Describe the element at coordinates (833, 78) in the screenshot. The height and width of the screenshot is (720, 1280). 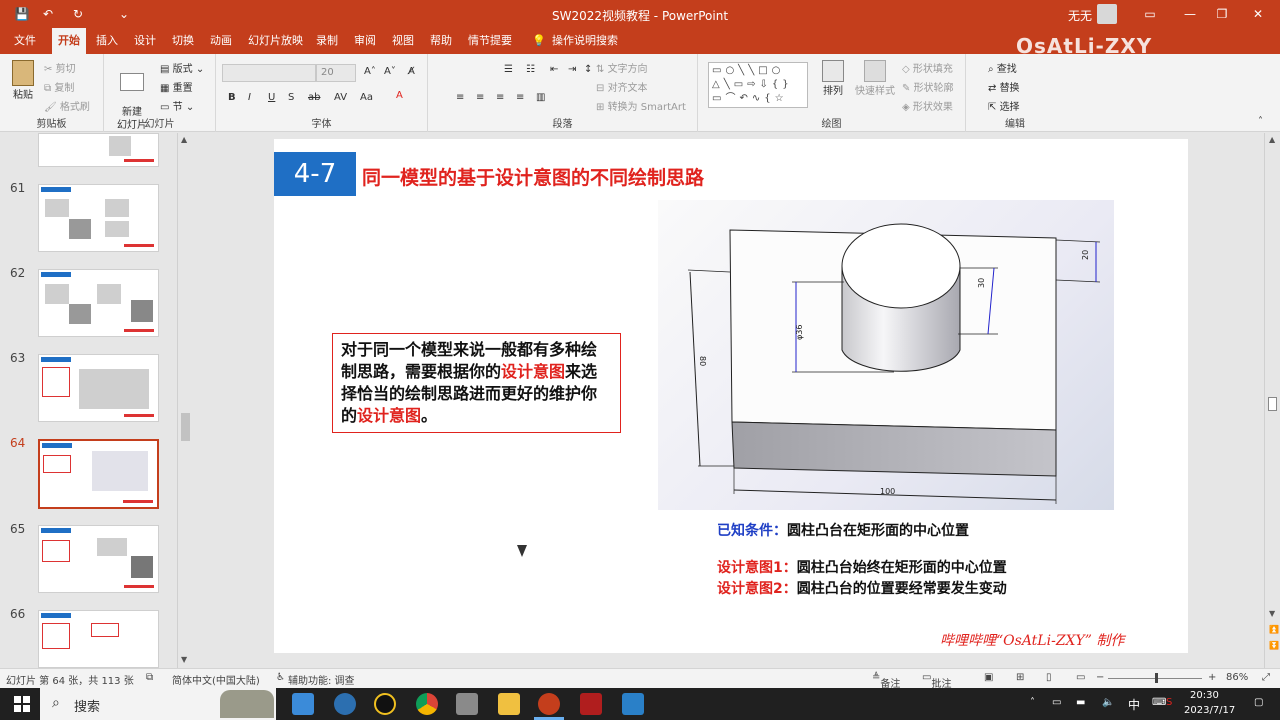
I see `arrange-button: 排列` at that location.